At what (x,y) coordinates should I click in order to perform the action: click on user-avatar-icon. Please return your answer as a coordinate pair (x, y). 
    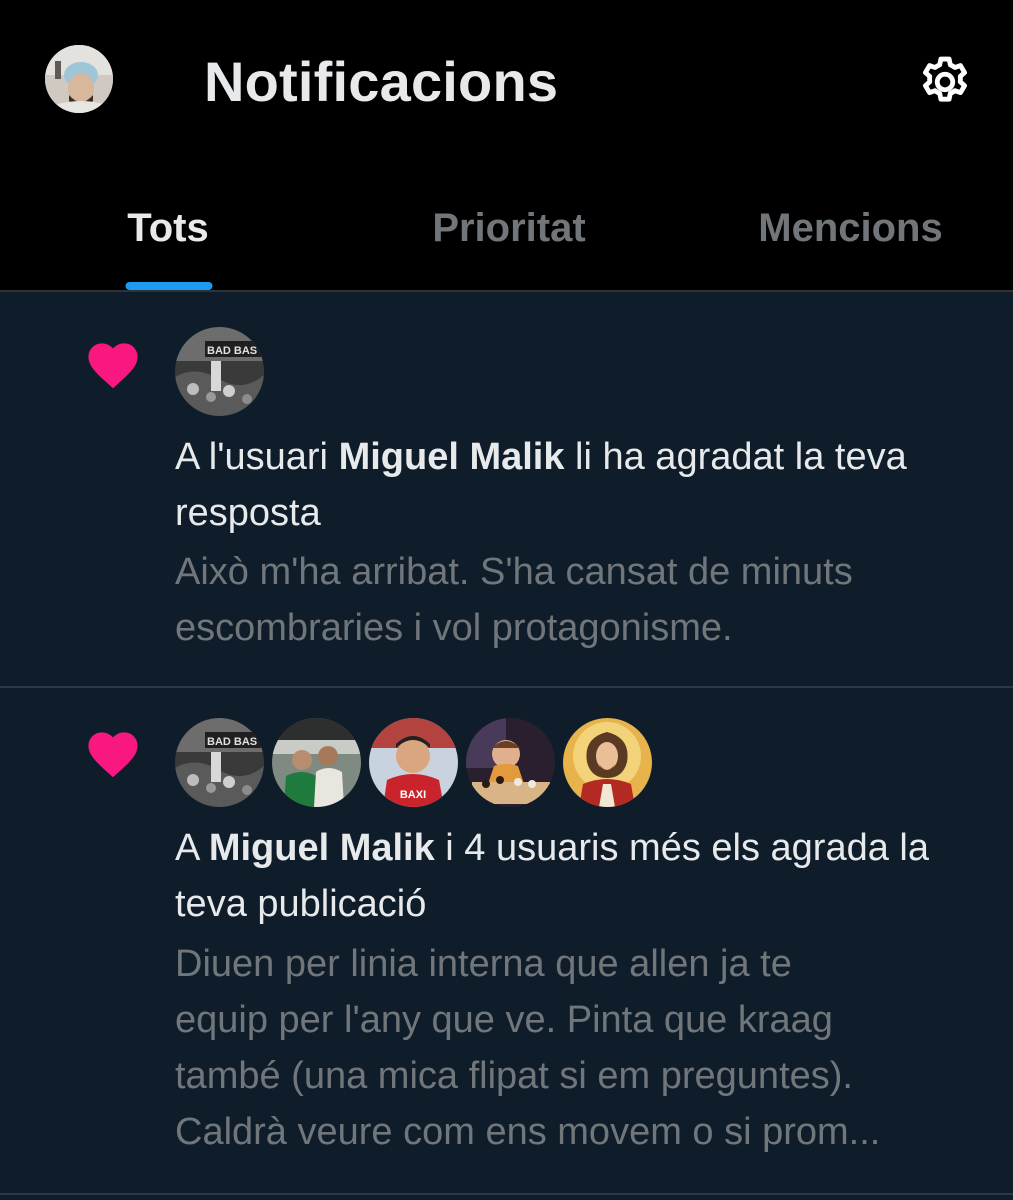
    Looking at the image, I should click on (79, 79).